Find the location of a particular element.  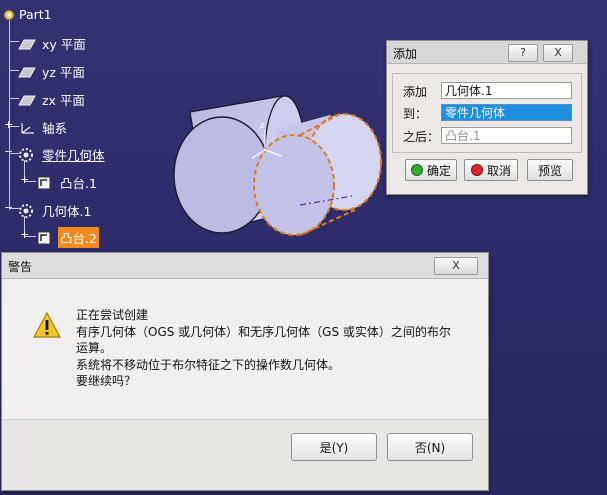

ok-button: 确定 is located at coordinates (431, 170).